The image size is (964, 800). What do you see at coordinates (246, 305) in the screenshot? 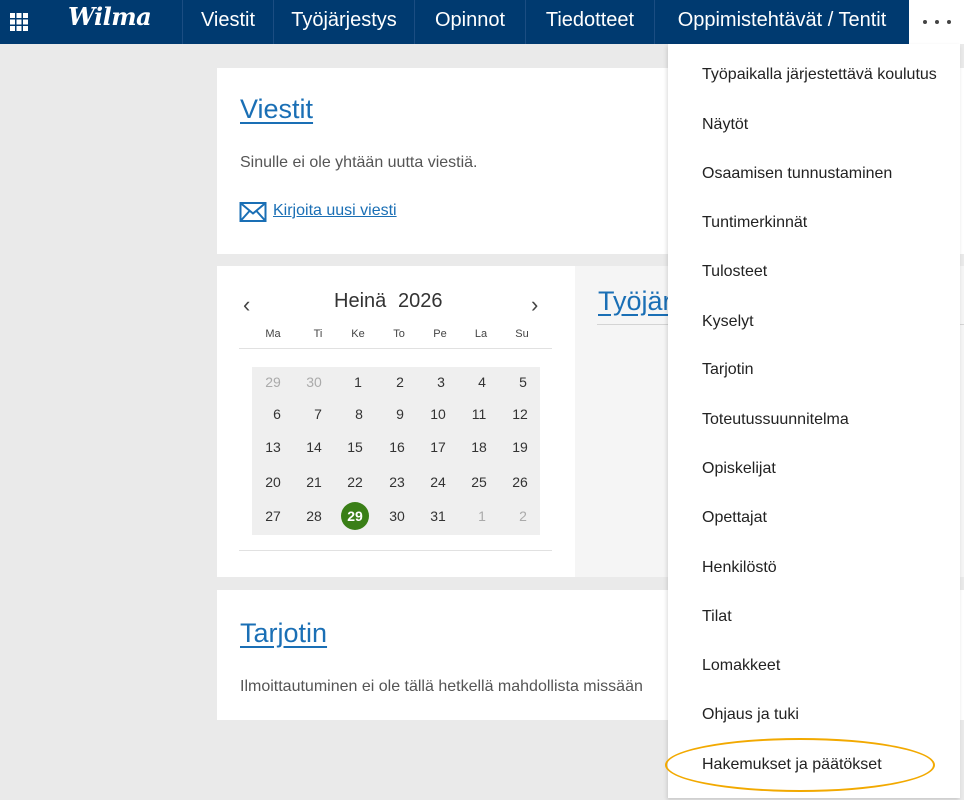
I see `prev-month-button: ‹` at bounding box center [246, 305].